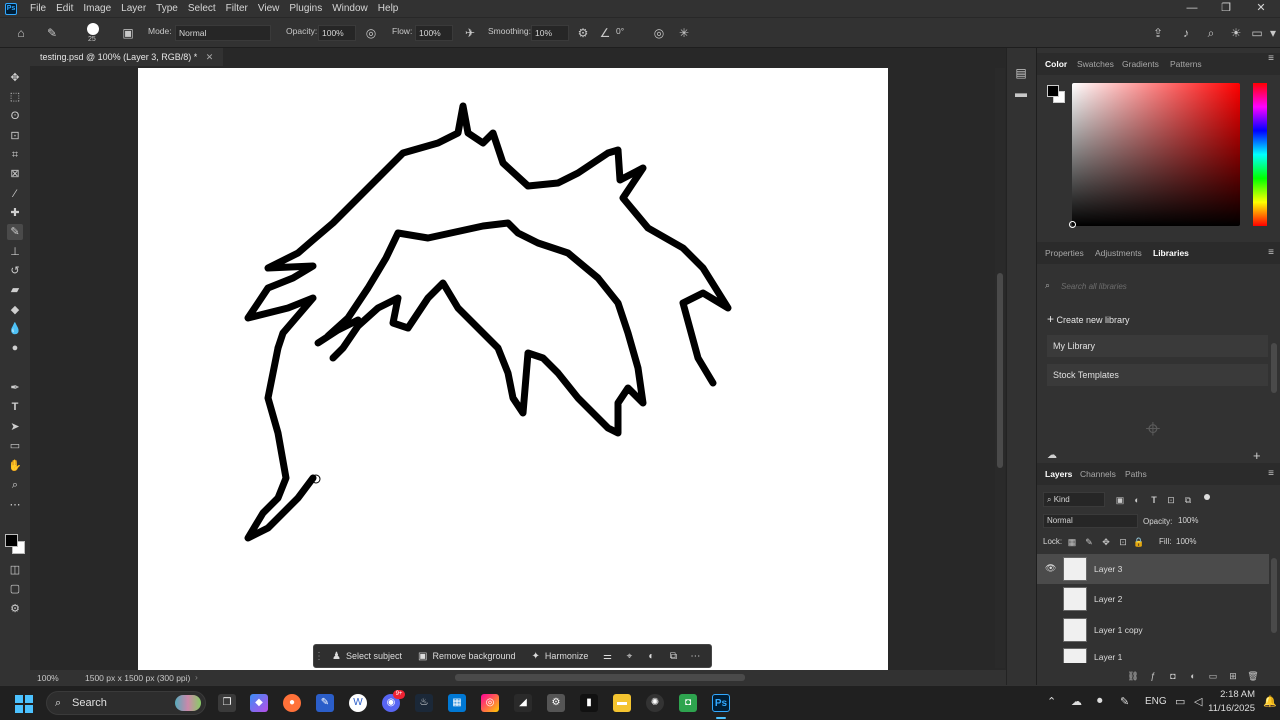 Image resolution: width=1280 pixels, height=720 pixels. I want to click on tab-channels: Channels, so click(1098, 474).